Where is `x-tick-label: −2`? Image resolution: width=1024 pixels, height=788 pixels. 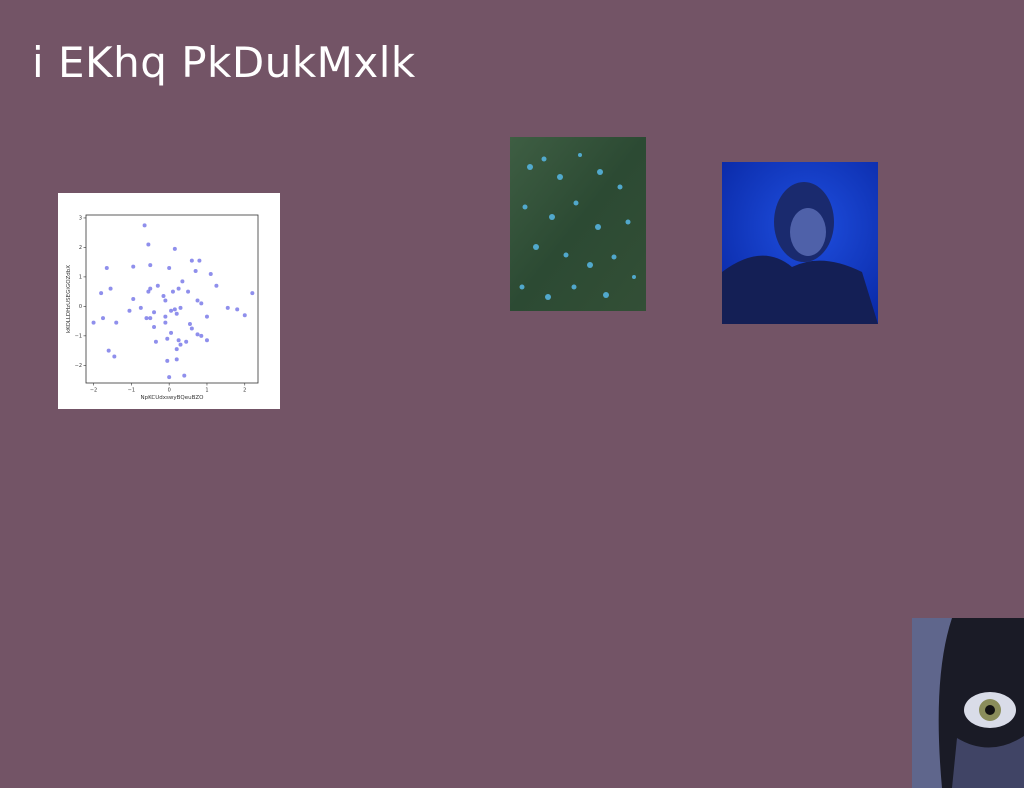 x-tick-label: −2 is located at coordinates (93, 391).